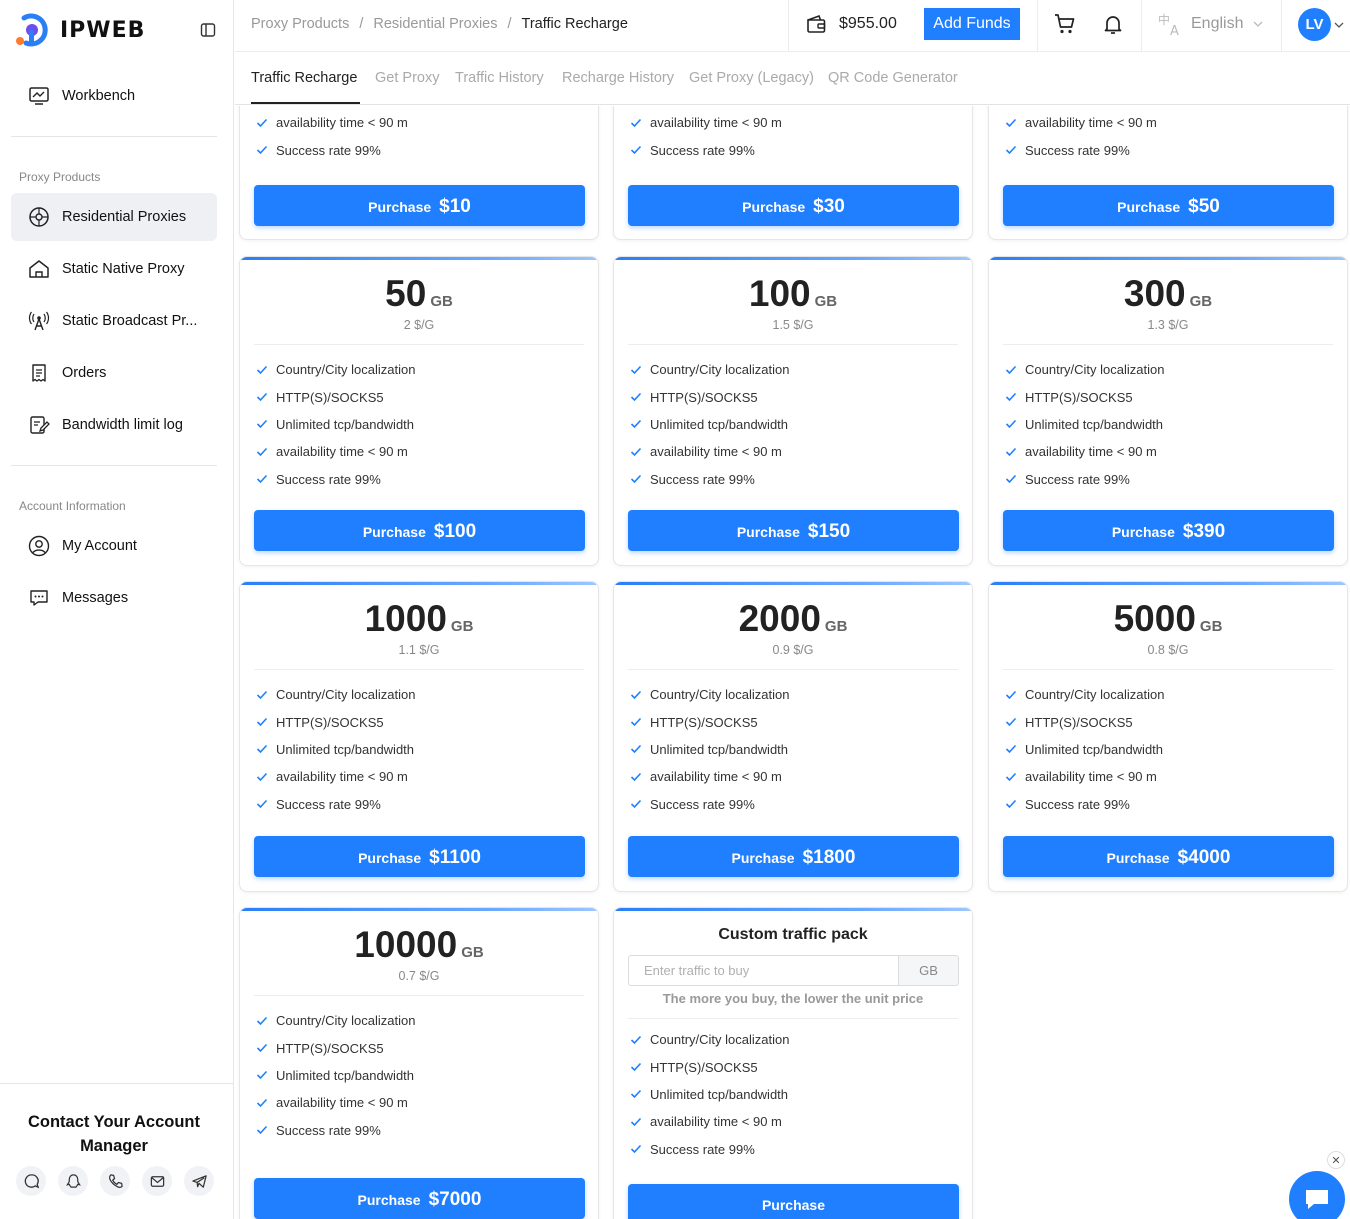  I want to click on bell-icon, so click(1113, 24).